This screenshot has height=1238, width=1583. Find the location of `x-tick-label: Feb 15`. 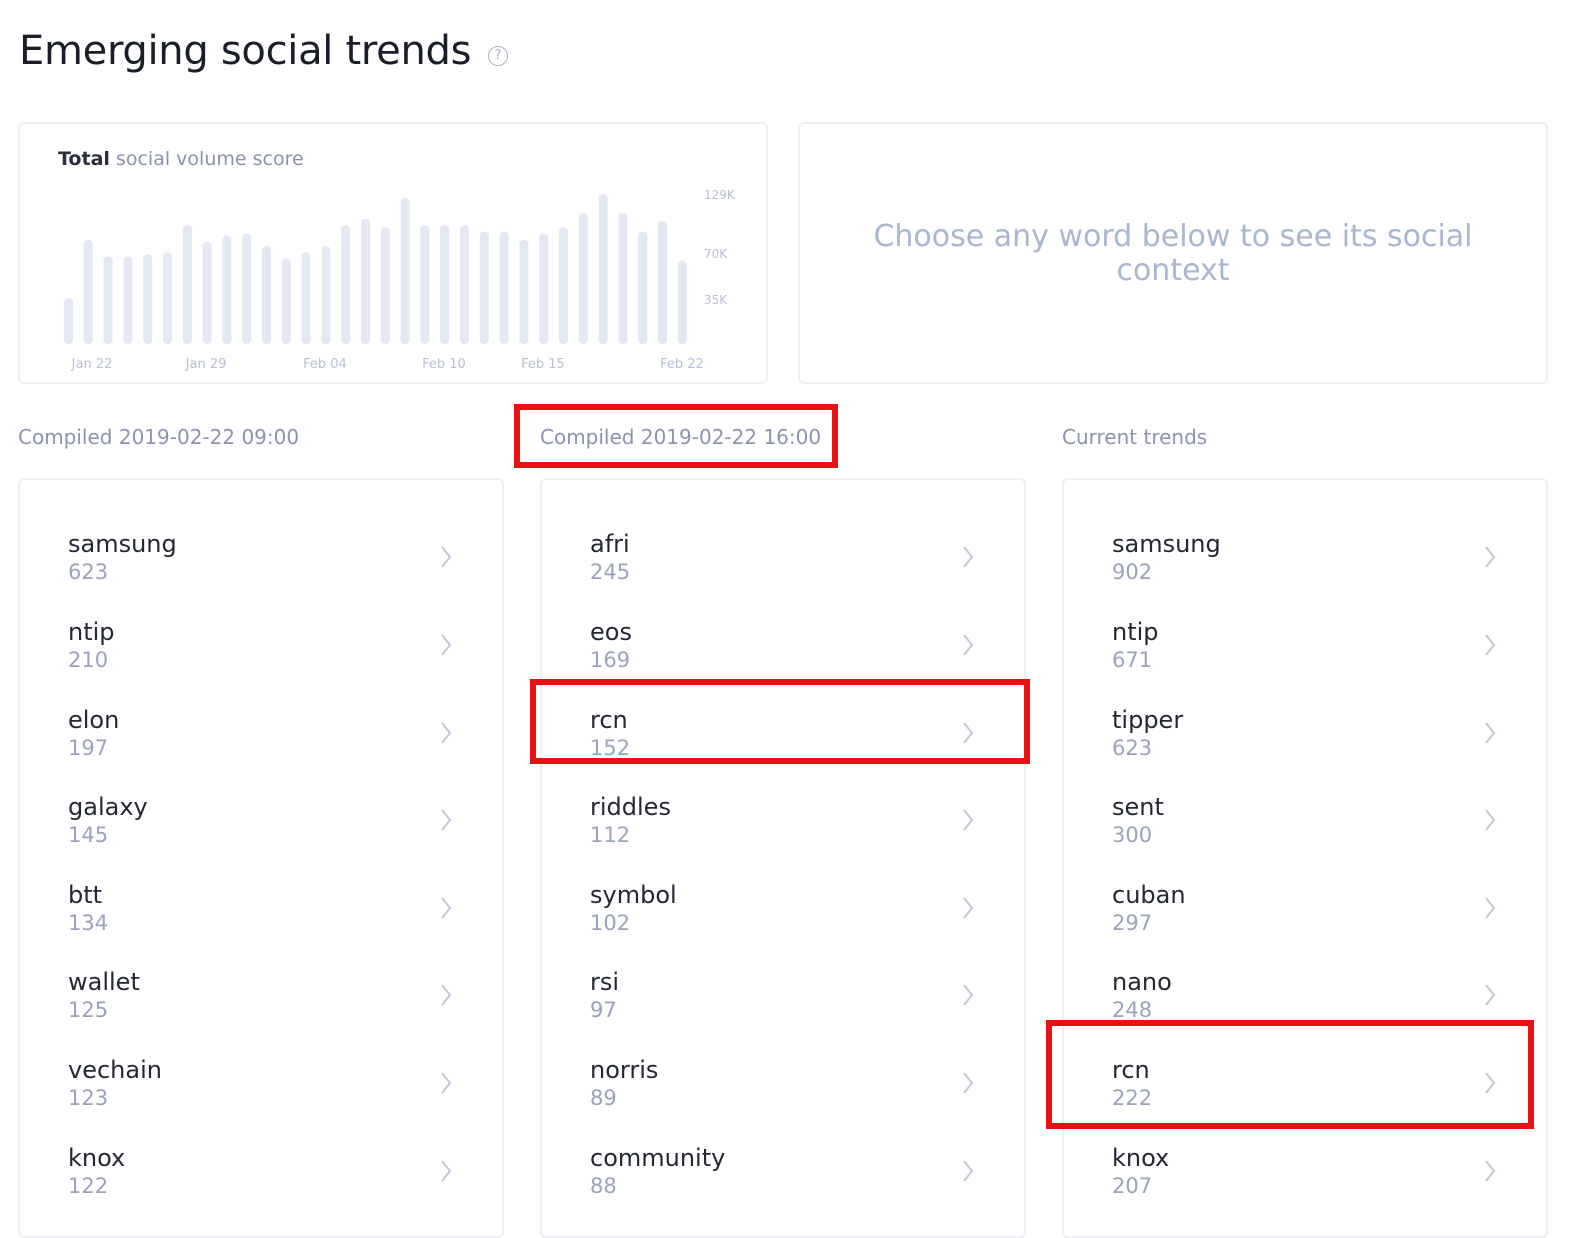

x-tick-label: Feb 15 is located at coordinates (543, 364).